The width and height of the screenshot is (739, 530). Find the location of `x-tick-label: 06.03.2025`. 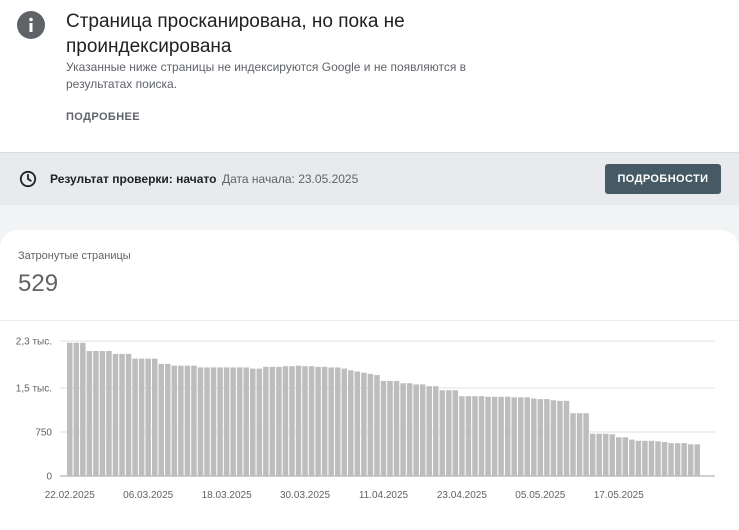

x-tick-label: 06.03.2025 is located at coordinates (148, 495).